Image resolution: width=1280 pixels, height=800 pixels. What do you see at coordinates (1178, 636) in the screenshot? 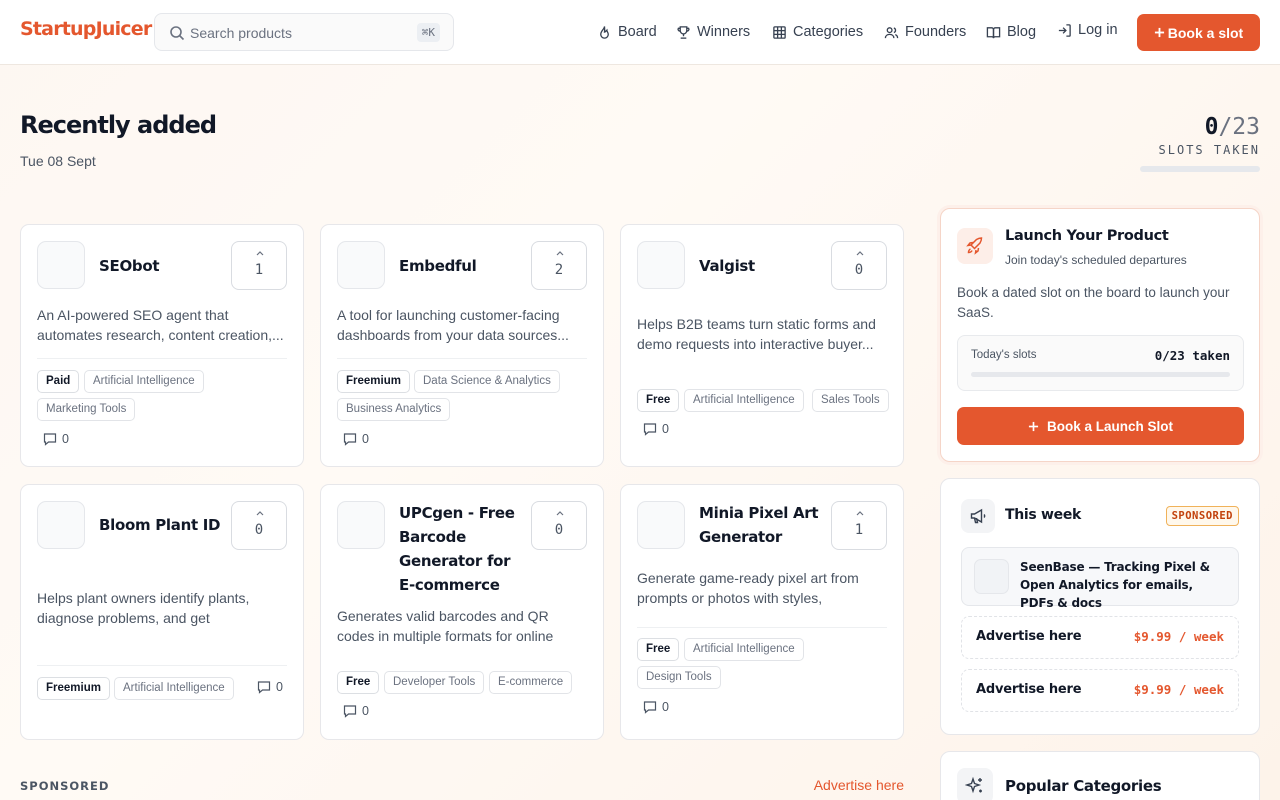
I see `advertise-slot-price: $9.99 / week` at bounding box center [1178, 636].